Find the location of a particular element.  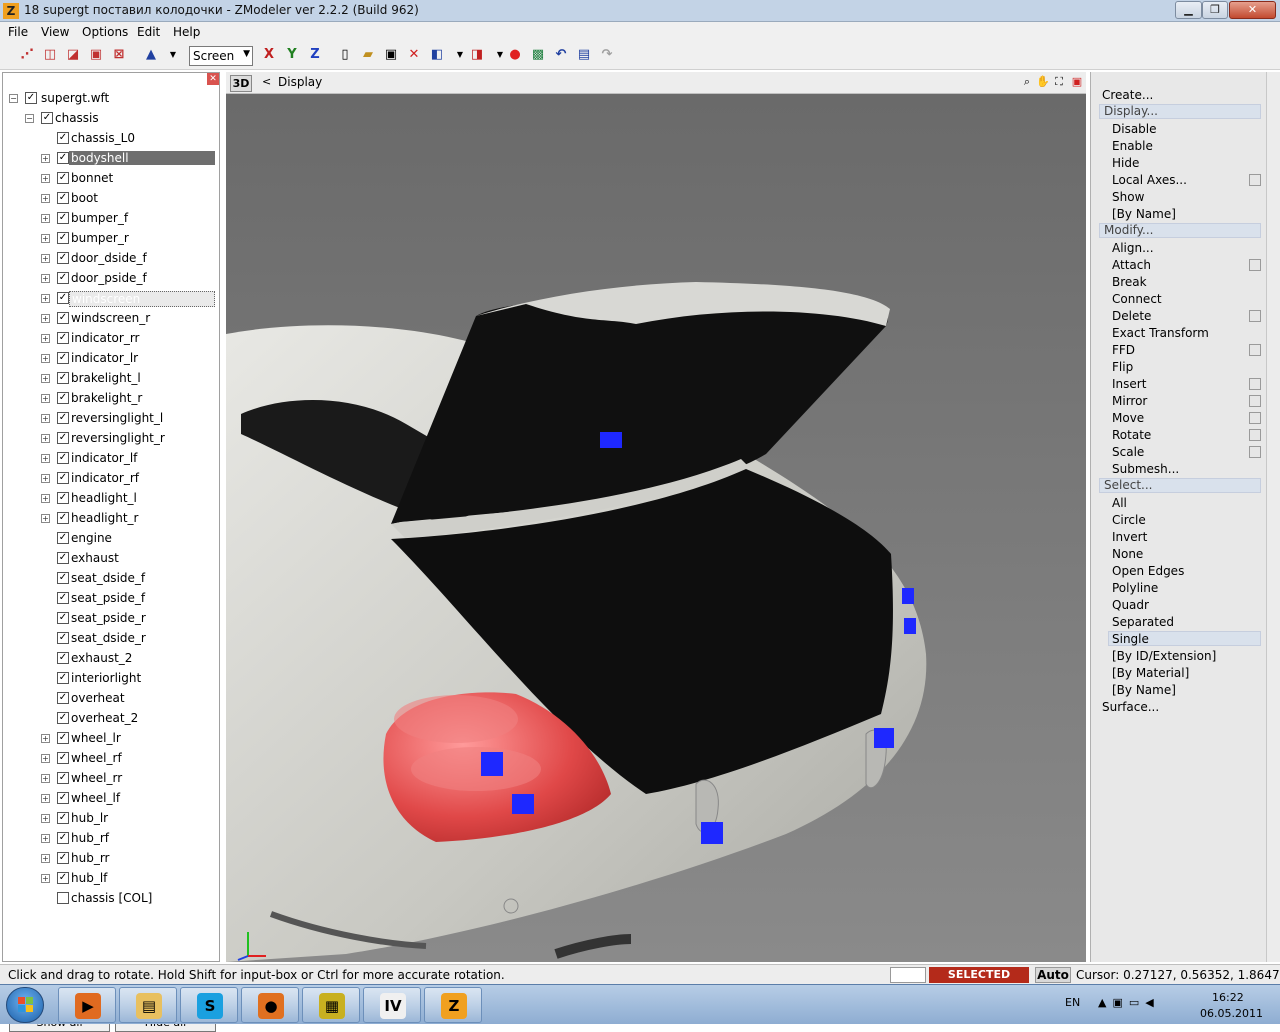

command-select-item: [By Material] is located at coordinates (1150, 673).